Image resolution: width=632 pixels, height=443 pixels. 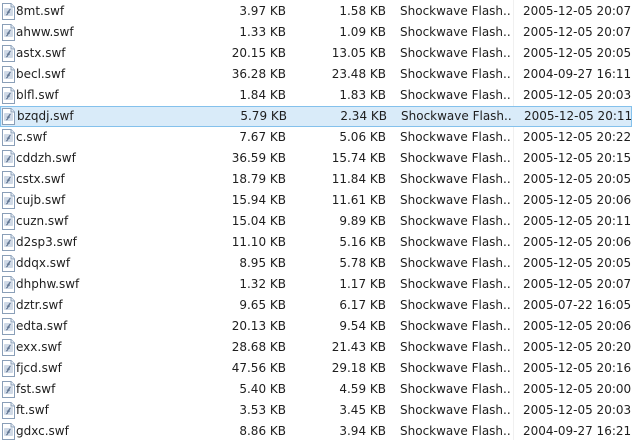 I want to click on file-name: ahww.swf, so click(x=45, y=32).